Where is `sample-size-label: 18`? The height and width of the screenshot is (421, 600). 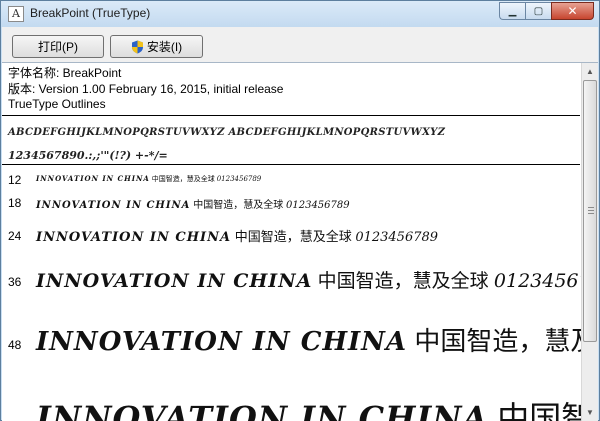 sample-size-label: 18 is located at coordinates (15, 203).